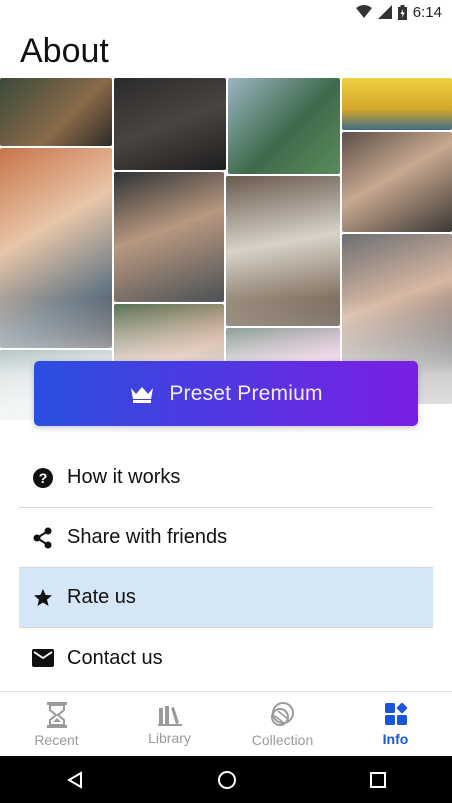  What do you see at coordinates (226, 478) in the screenshot?
I see `menu-item-how-it-works: ? How it works` at bounding box center [226, 478].